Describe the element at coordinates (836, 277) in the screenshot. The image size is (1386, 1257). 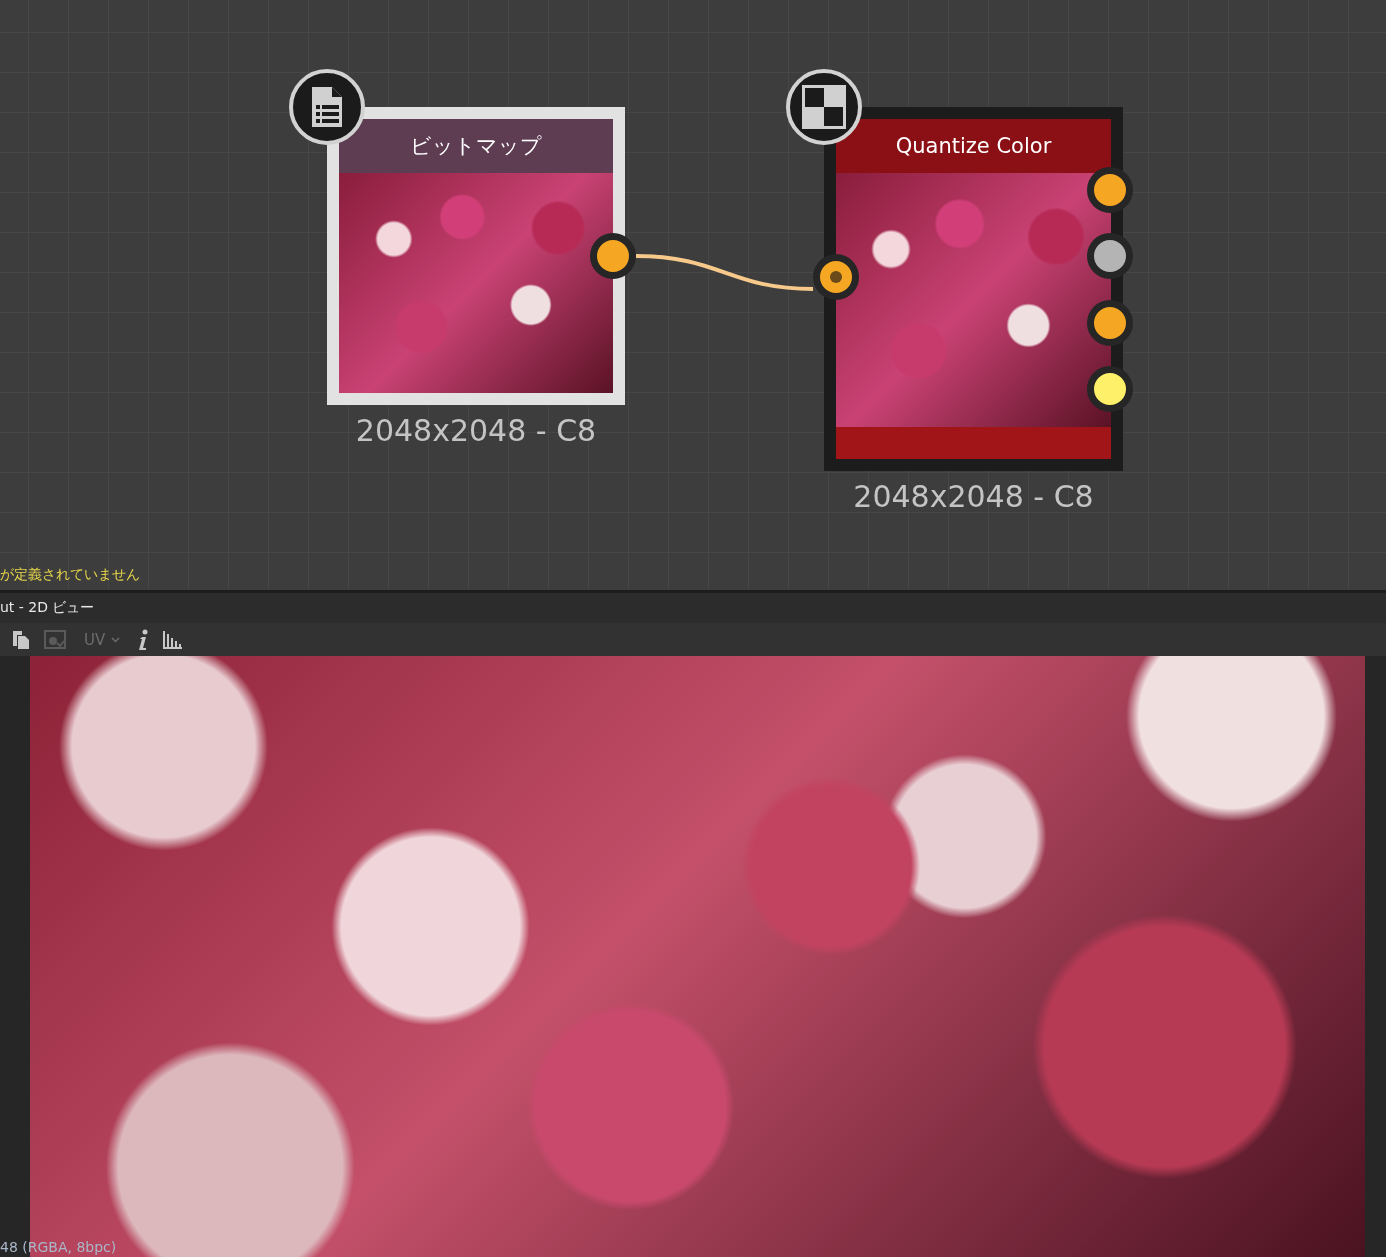
I see `input-port` at that location.